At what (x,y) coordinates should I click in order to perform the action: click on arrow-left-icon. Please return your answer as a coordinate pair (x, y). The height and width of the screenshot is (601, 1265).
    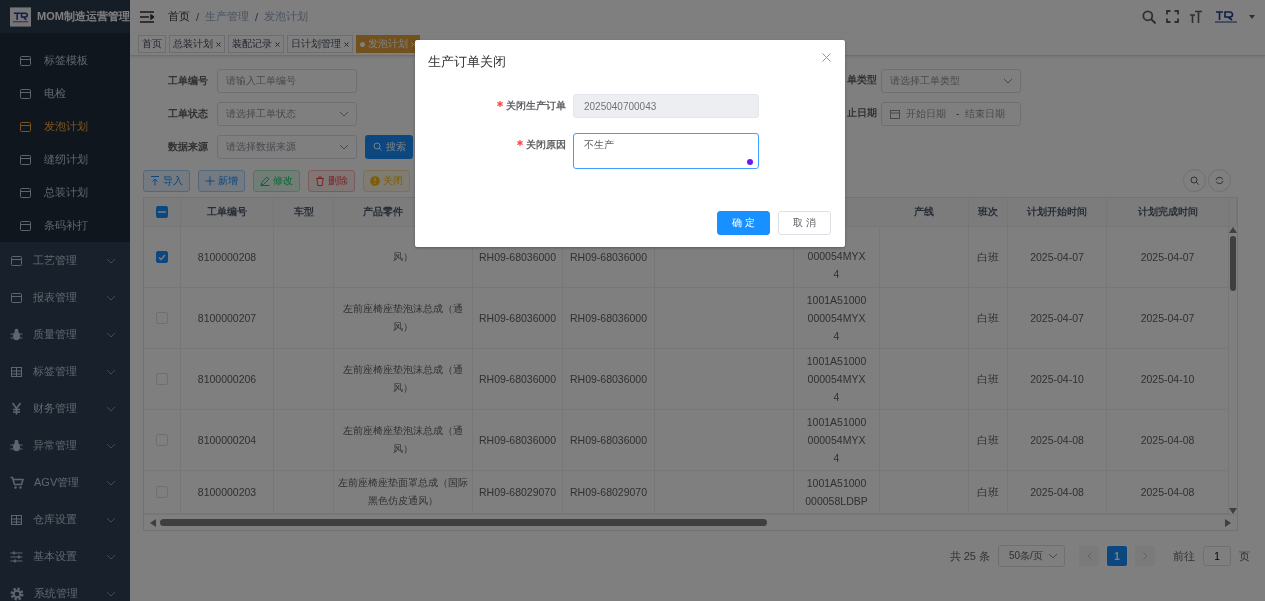
    Looking at the image, I should click on (153, 522).